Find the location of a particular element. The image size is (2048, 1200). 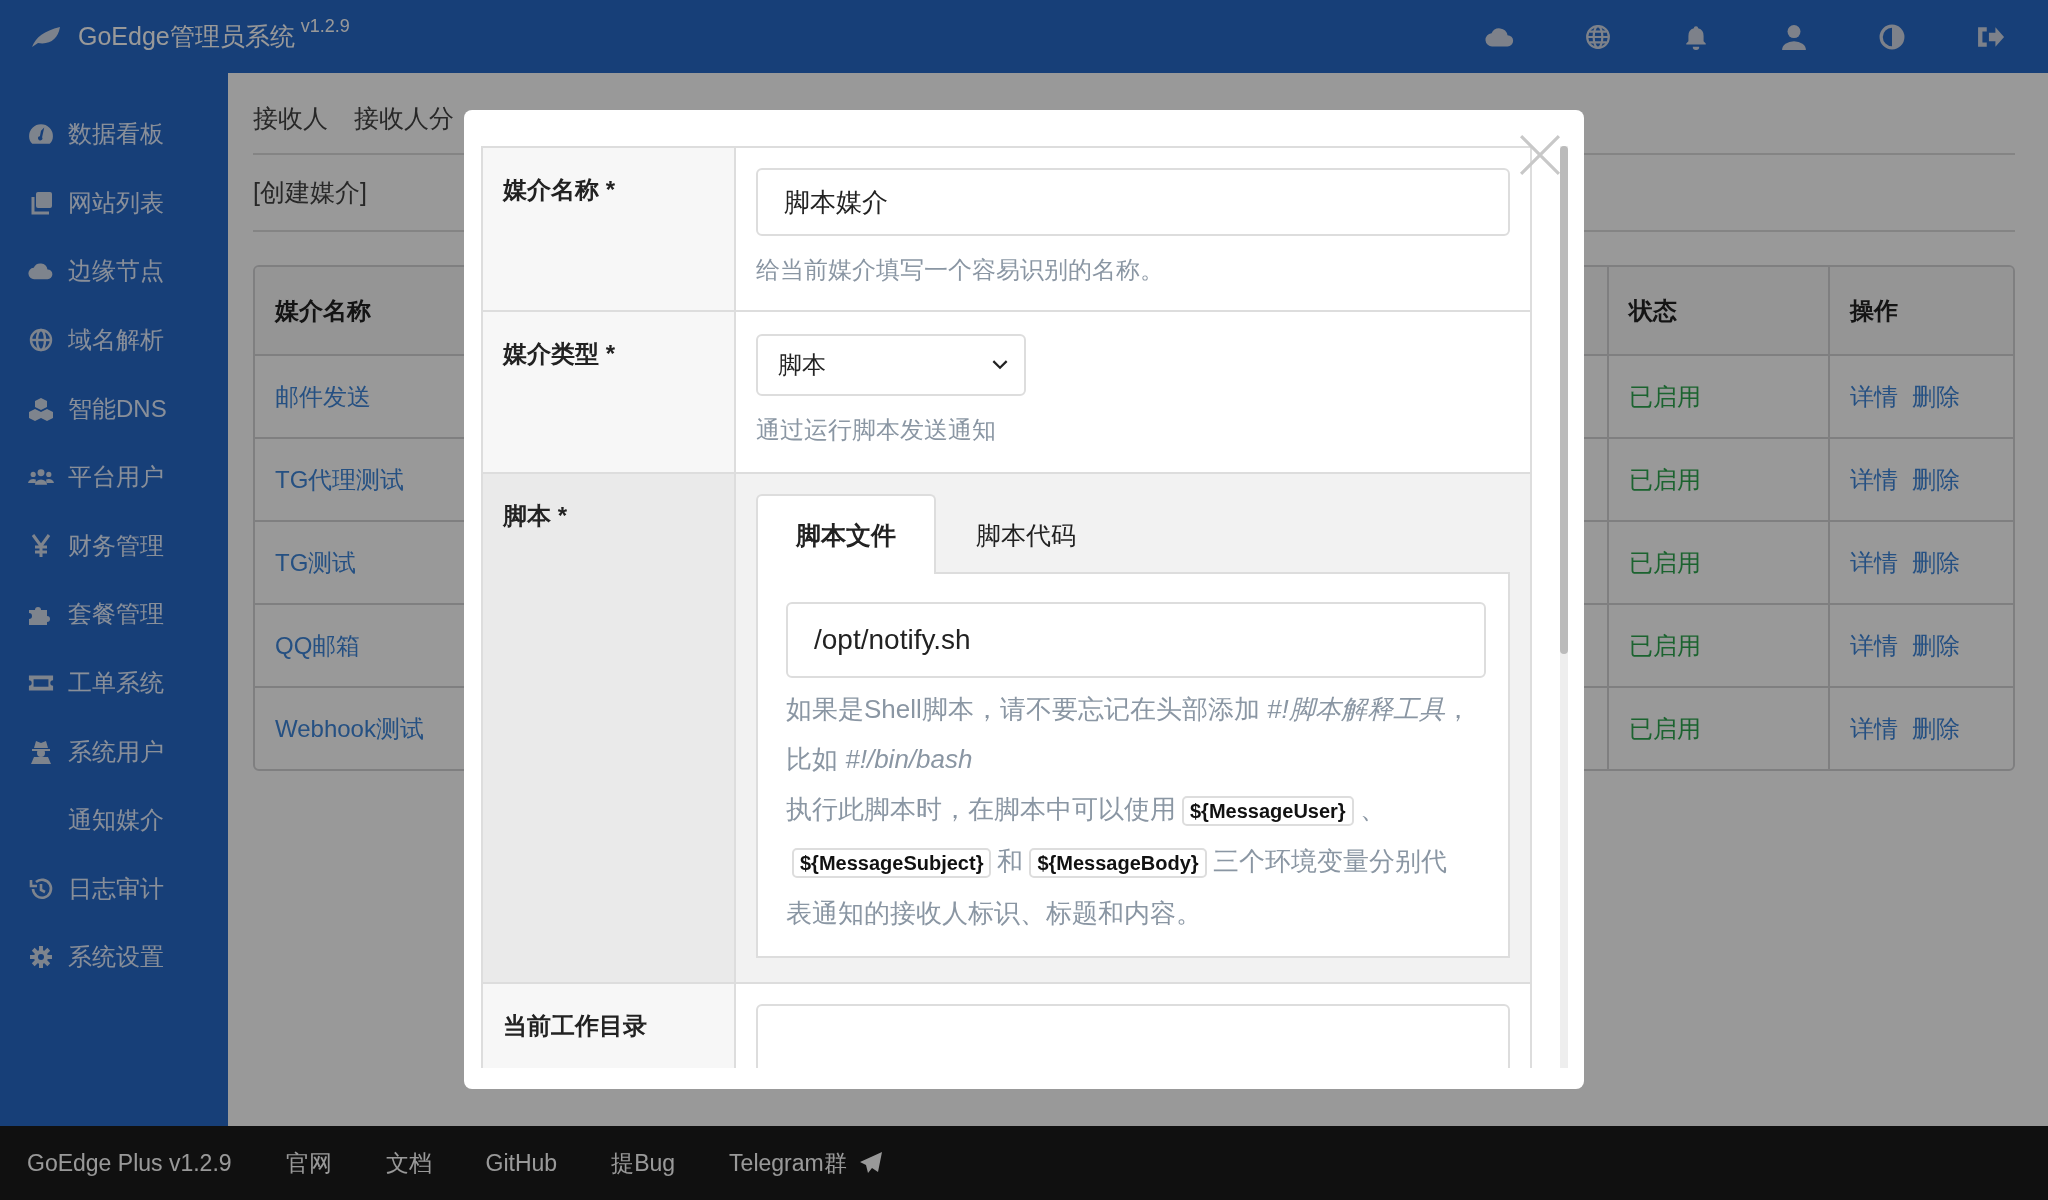

sidebar-item: 系统用户 is located at coordinates (114, 751).